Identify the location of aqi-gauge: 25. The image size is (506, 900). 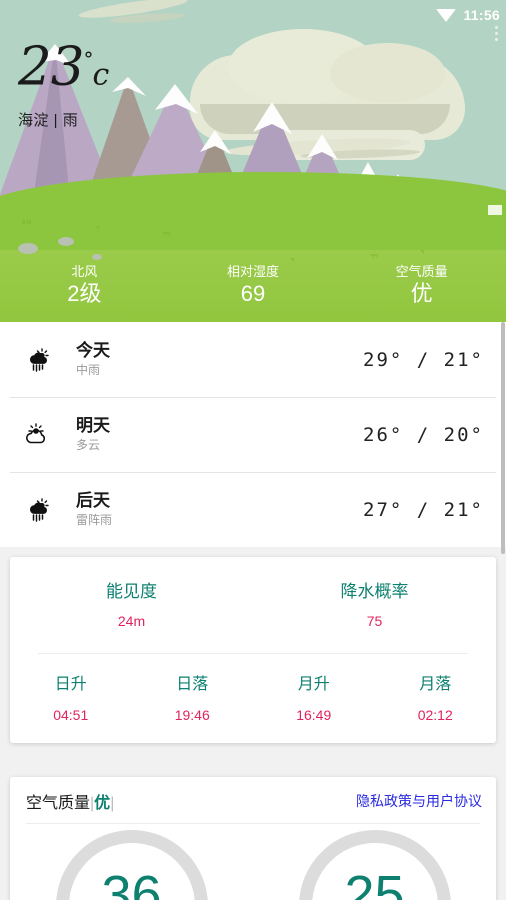
(374, 849).